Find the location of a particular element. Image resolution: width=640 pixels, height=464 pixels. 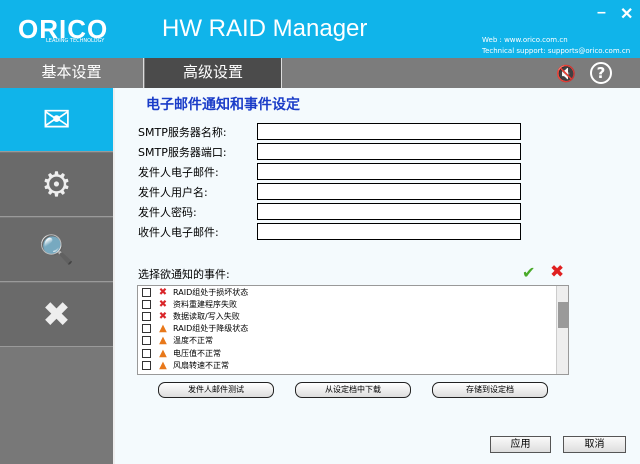

disk-settings-icon: ⚙ is located at coordinates (56, 184).